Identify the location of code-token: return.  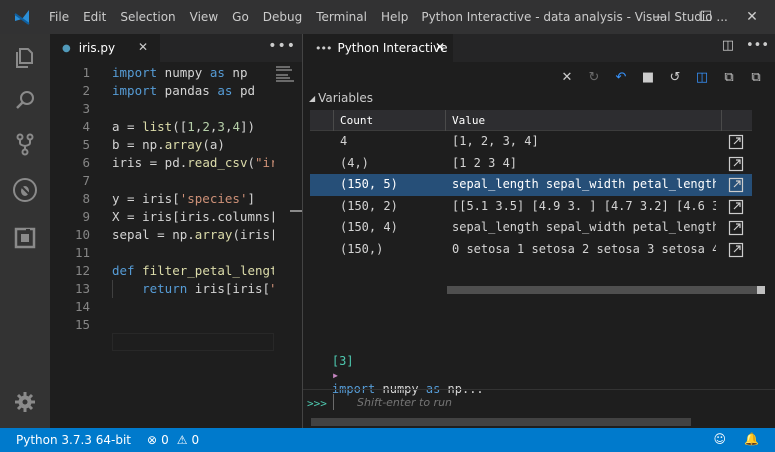
(165, 288).